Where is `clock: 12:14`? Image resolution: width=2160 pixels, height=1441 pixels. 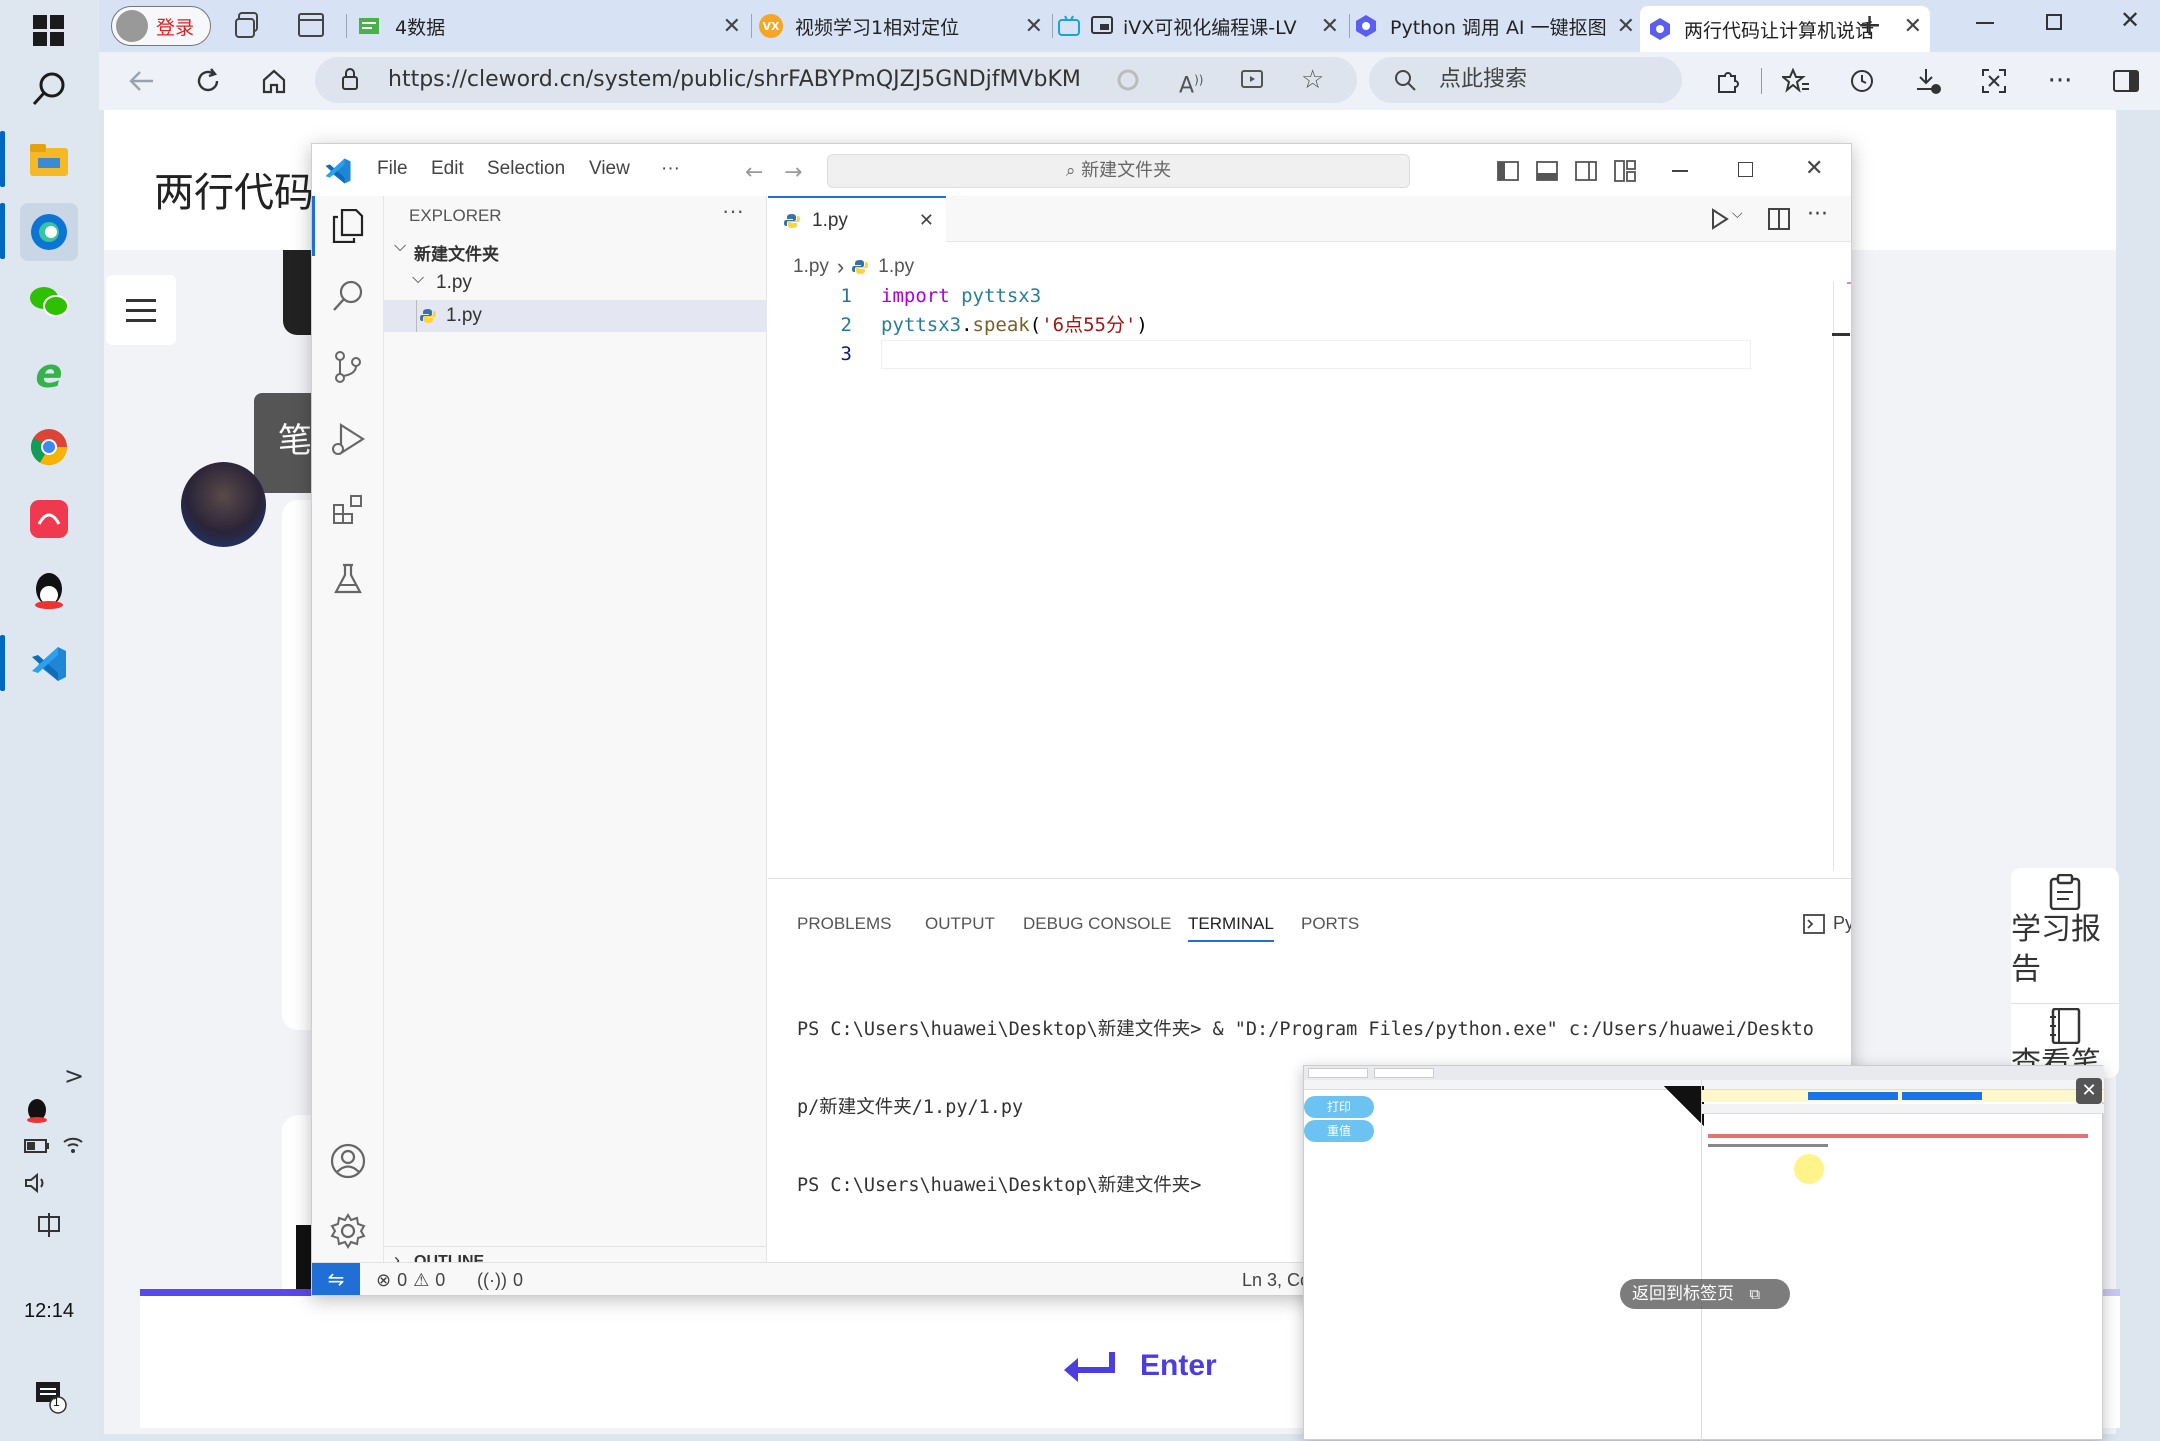
clock: 12:14 is located at coordinates (49, 1311).